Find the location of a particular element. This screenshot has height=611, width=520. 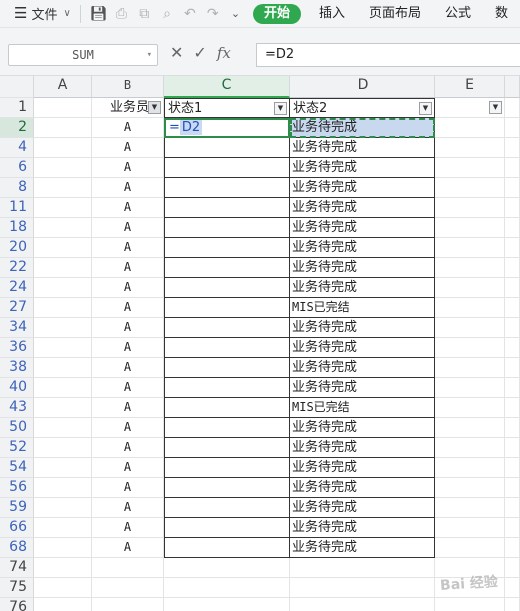

save-icon: 💾︎ is located at coordinates (98, 14).